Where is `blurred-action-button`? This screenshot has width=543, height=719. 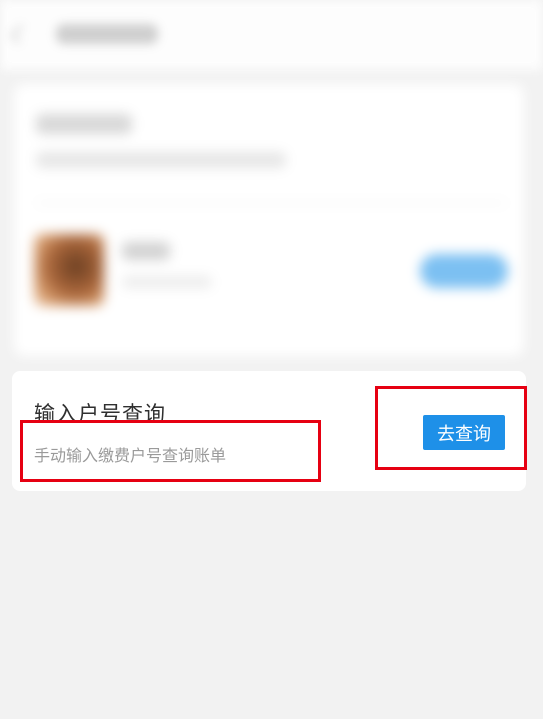
blurred-action-button is located at coordinates (464, 271).